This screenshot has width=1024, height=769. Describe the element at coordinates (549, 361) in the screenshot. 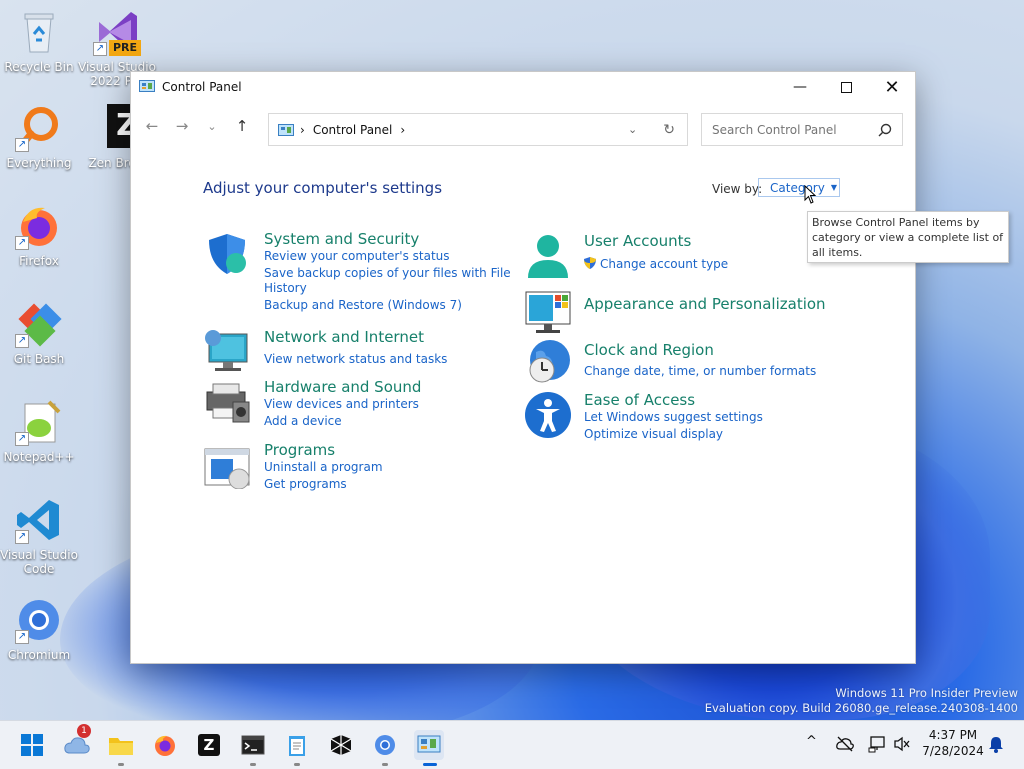

I see `clock-globe-icon` at that location.